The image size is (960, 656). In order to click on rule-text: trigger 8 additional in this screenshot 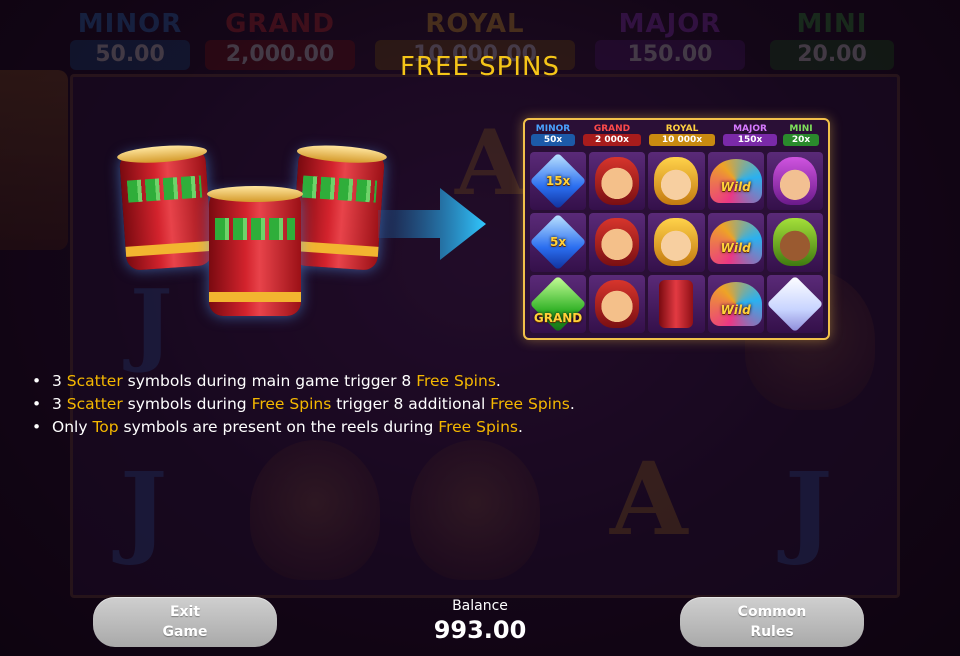, I will do `click(411, 404)`.